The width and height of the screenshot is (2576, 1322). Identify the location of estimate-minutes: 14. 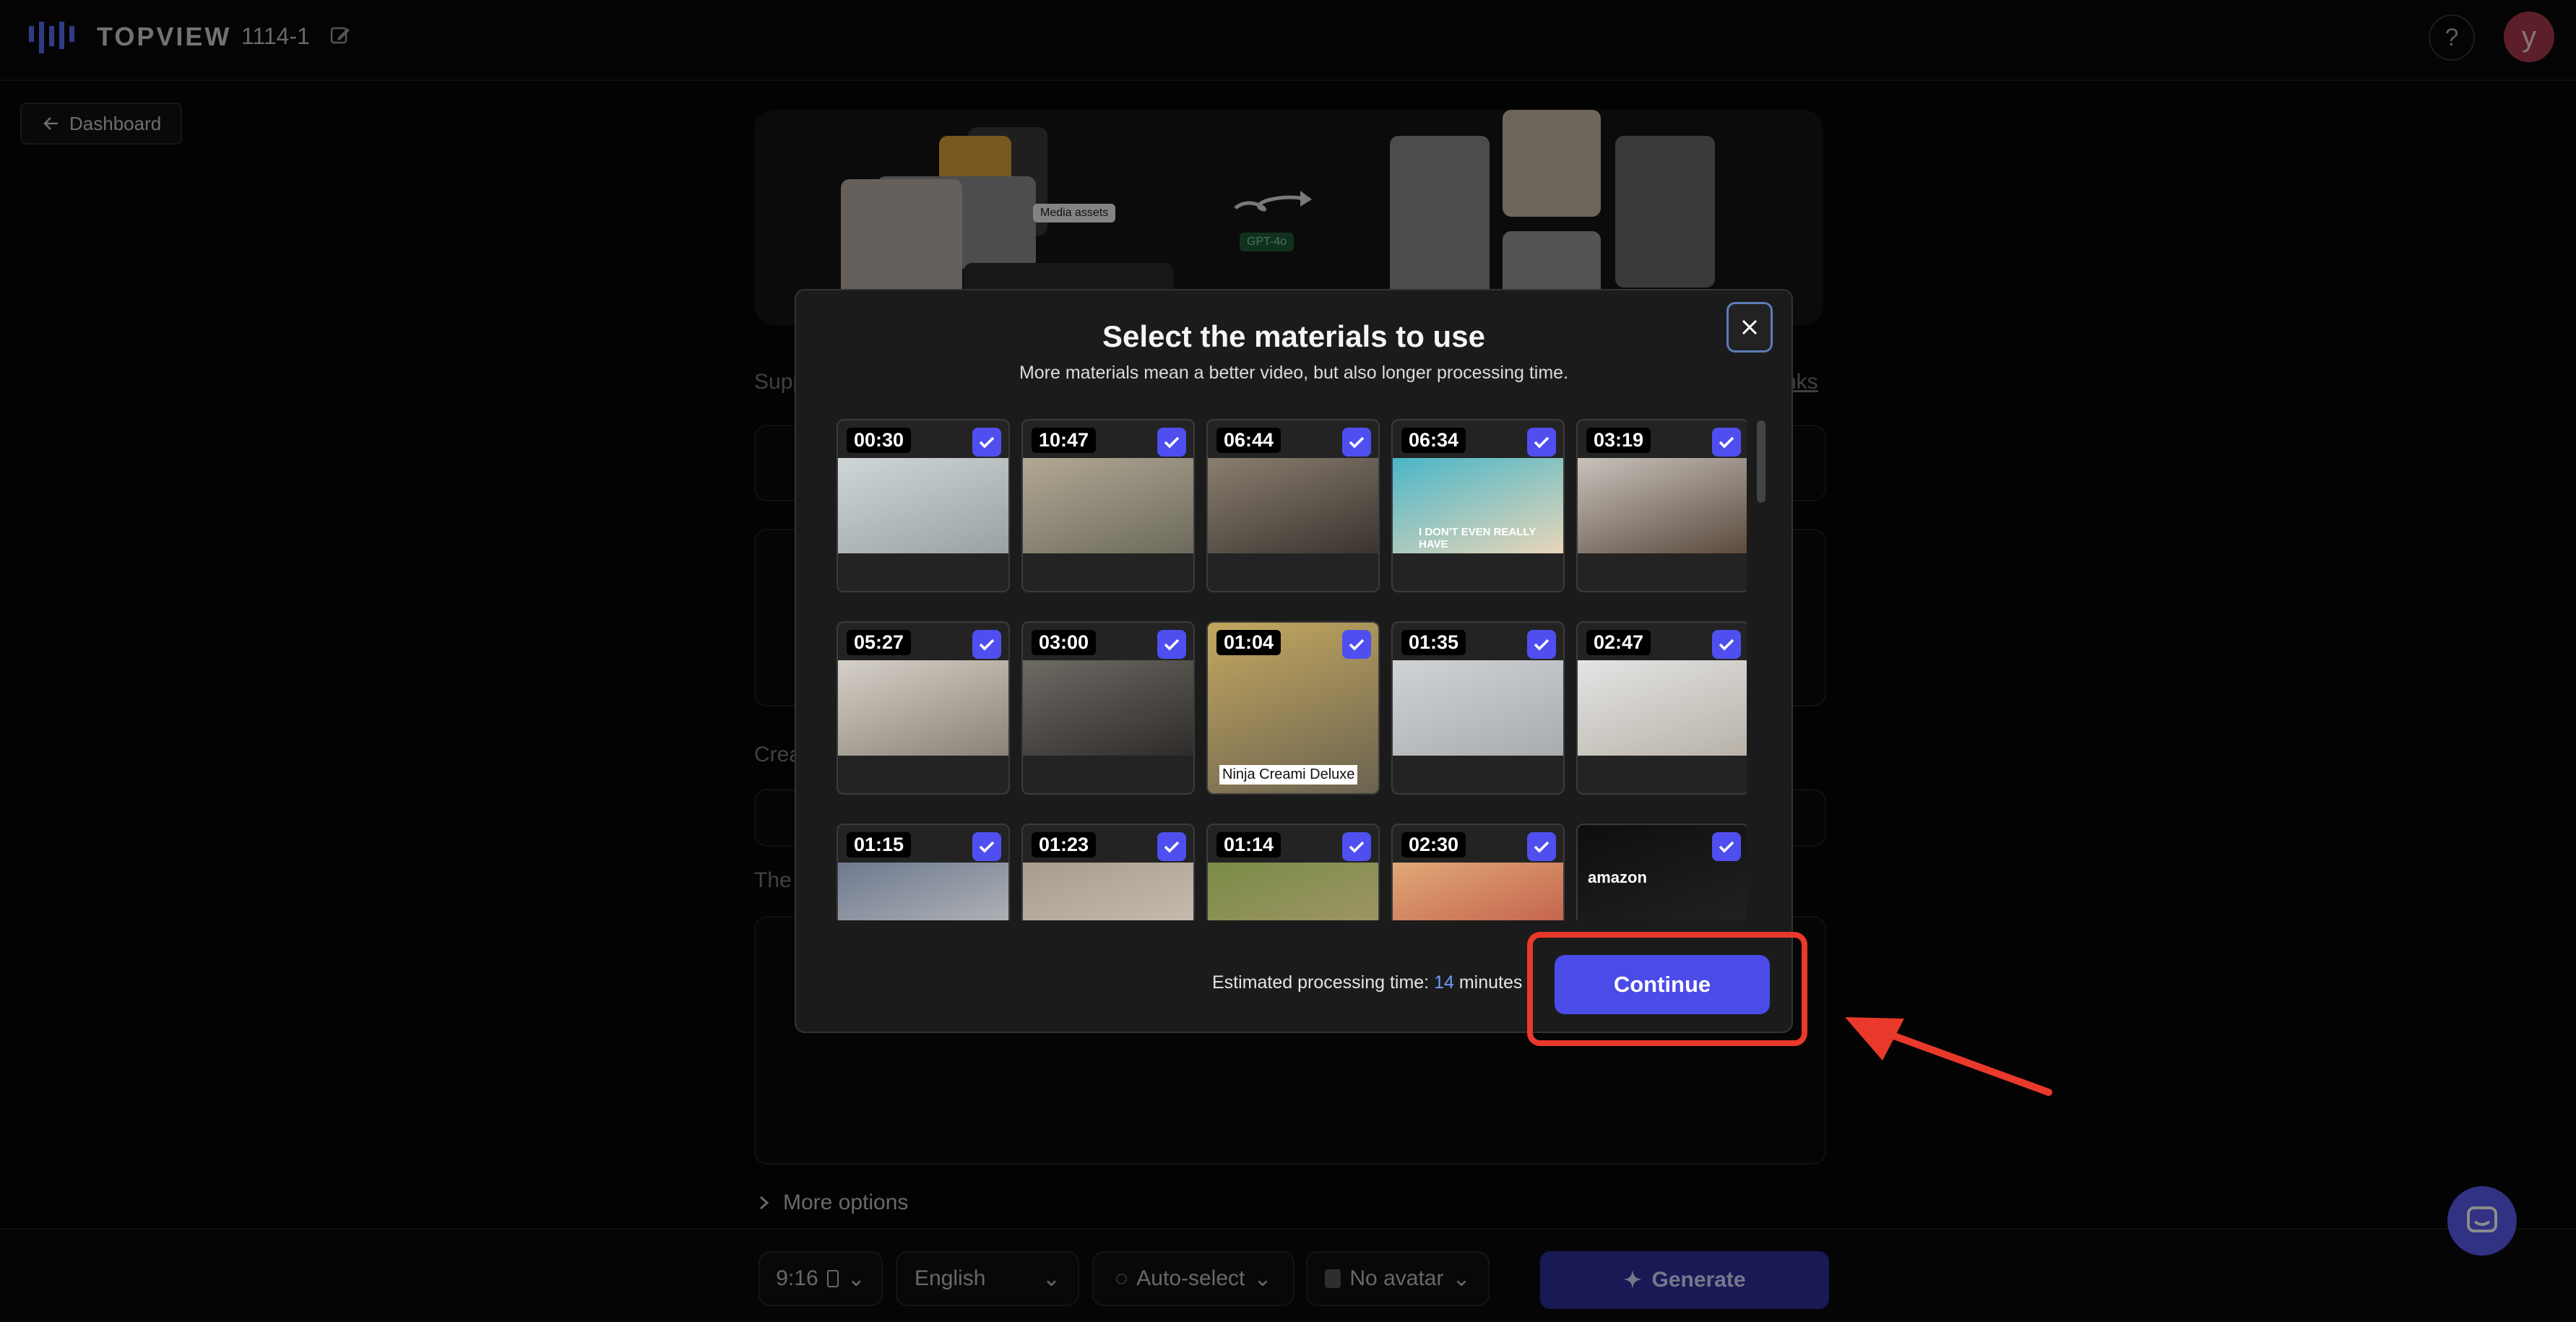
(1444, 982).